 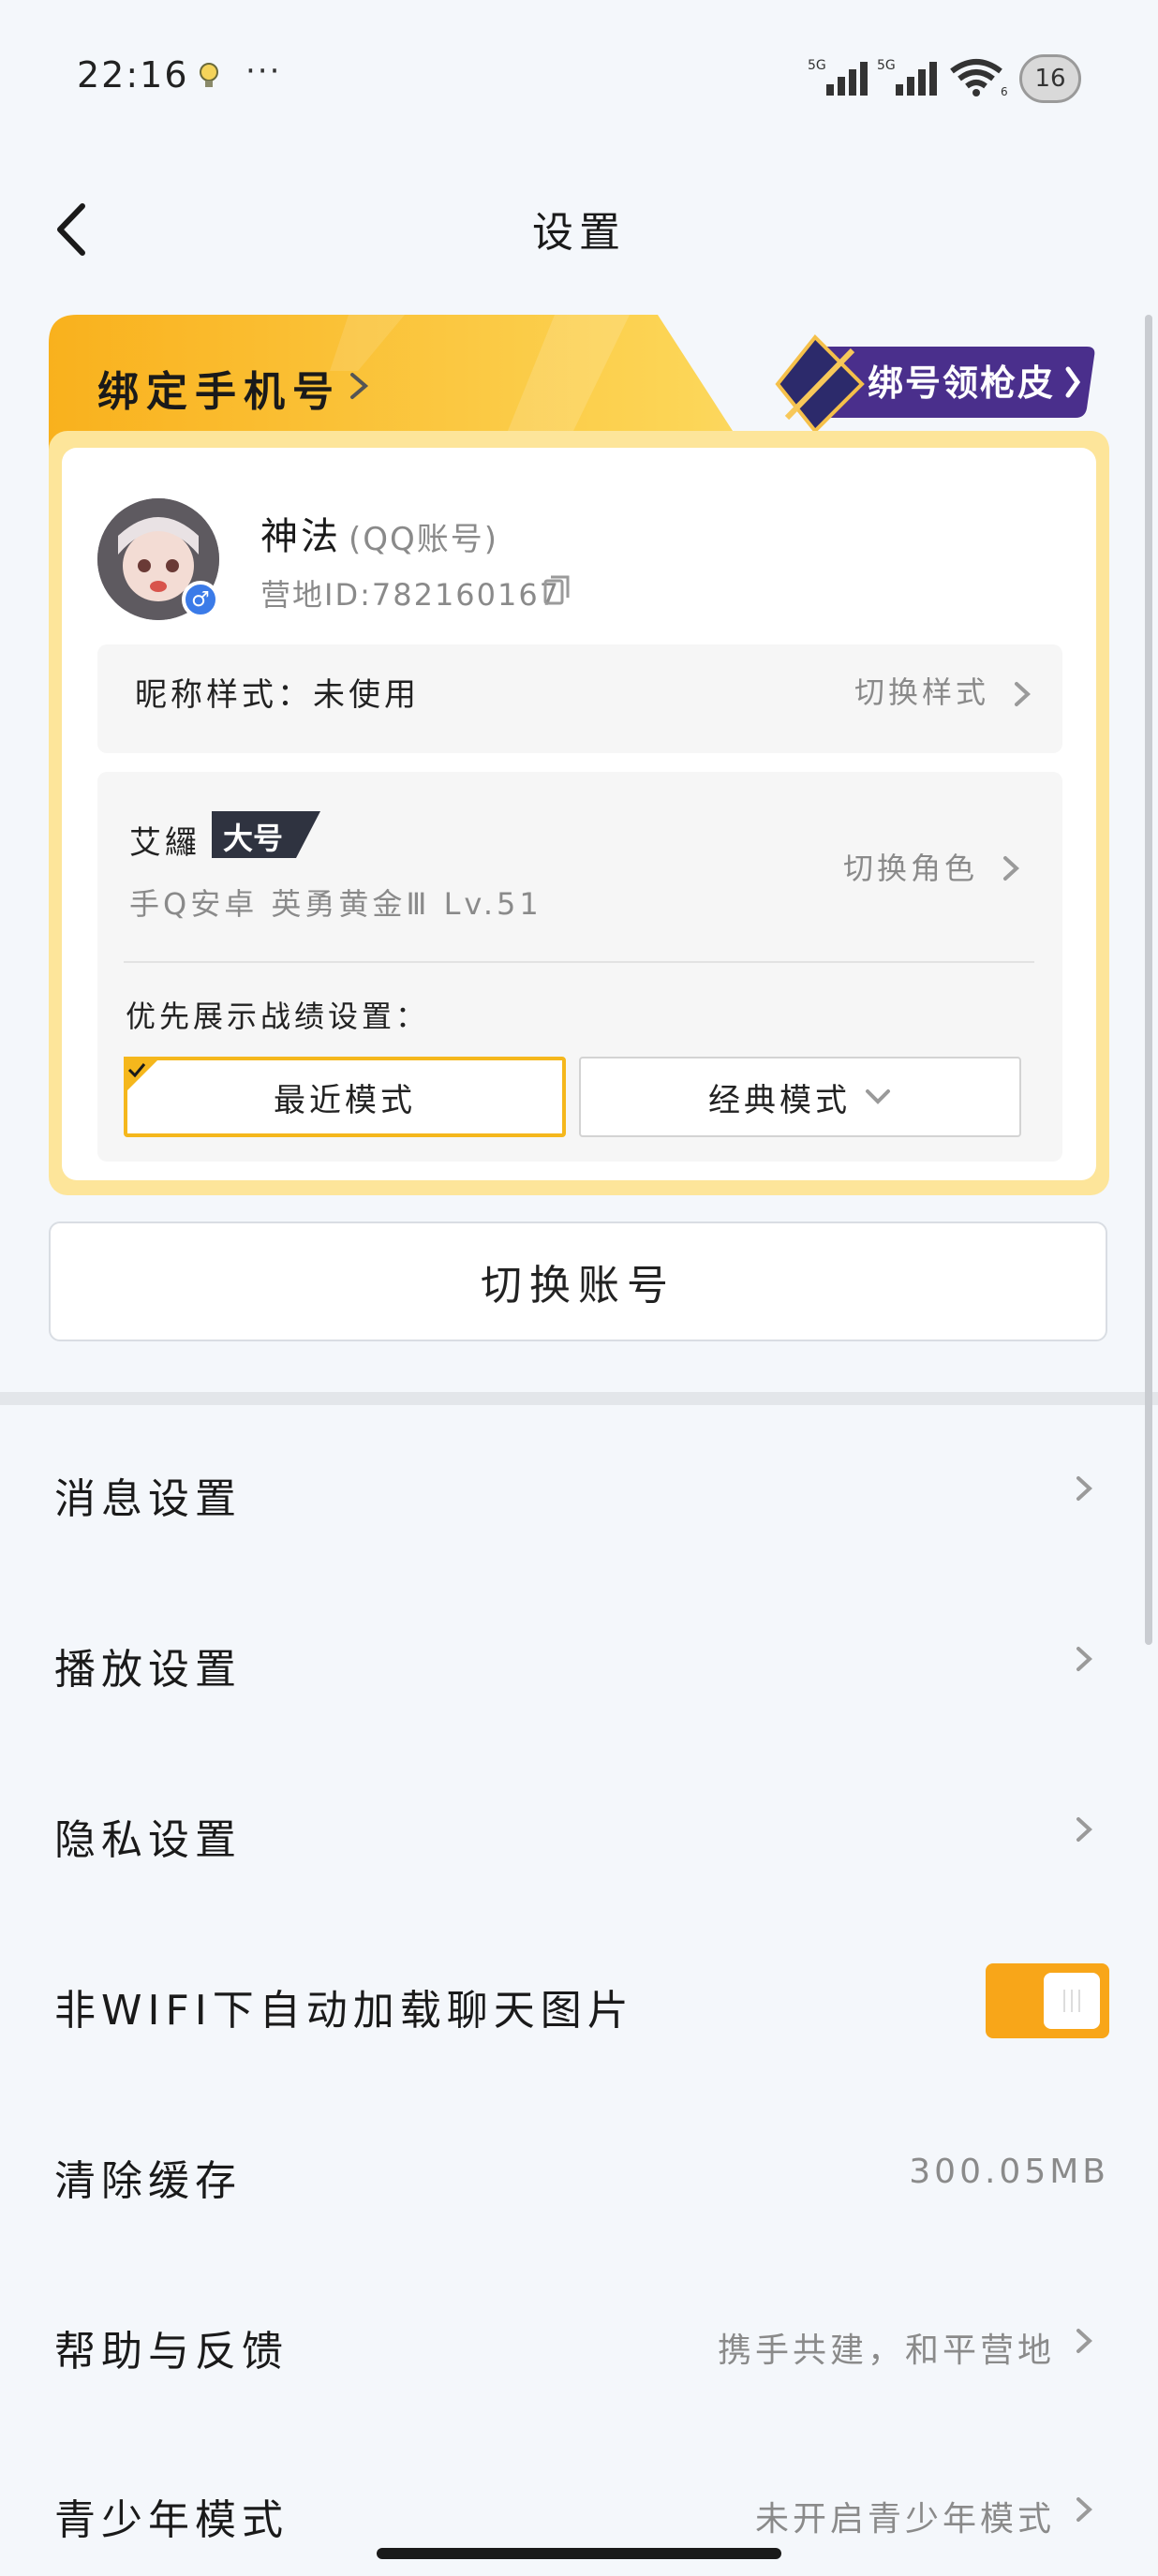 I want to click on lightbulb-icon, so click(x=209, y=75).